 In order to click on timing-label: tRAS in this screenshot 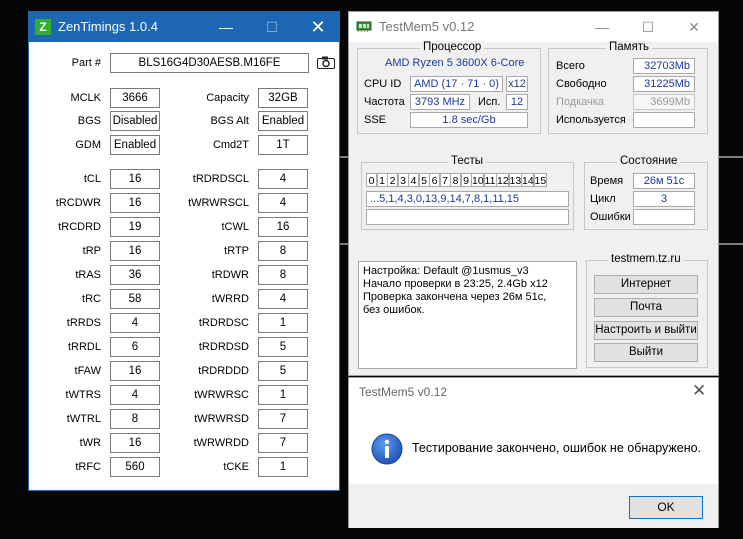, I will do `click(88, 275)`.